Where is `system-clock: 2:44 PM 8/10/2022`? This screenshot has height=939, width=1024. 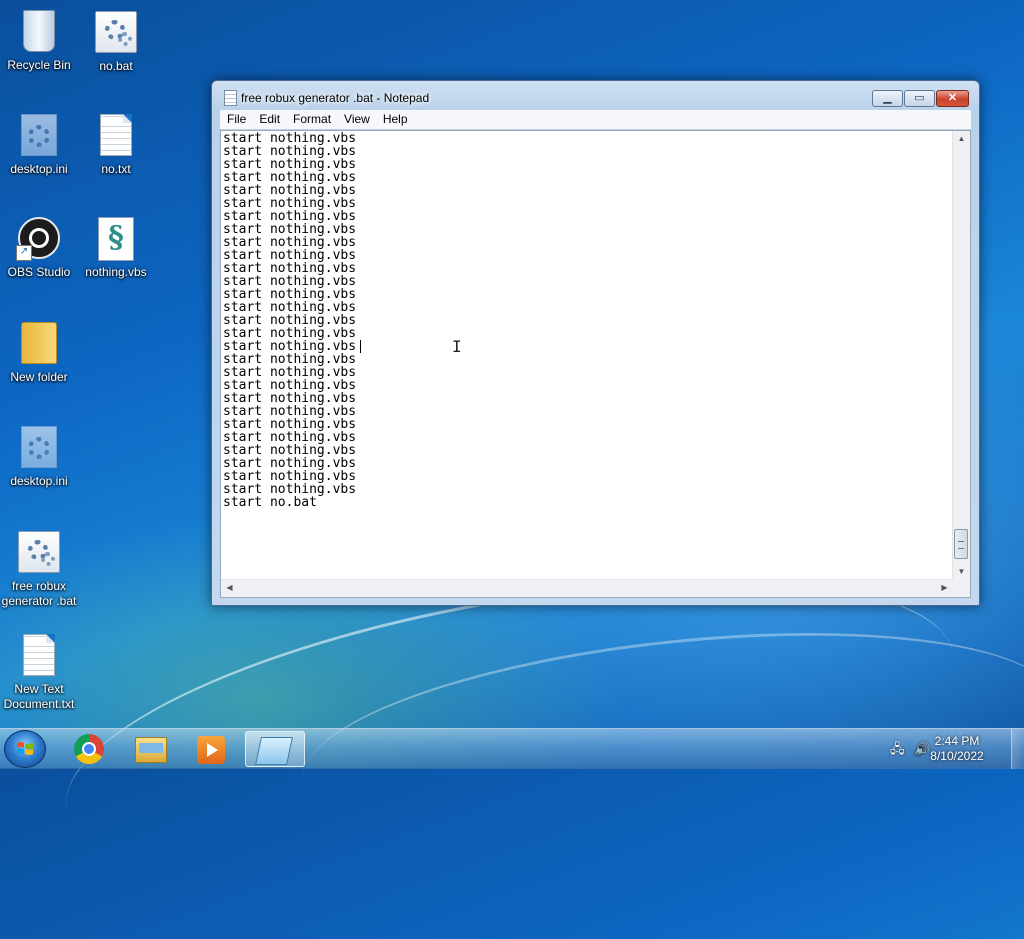 system-clock: 2:44 PM 8/10/2022 is located at coordinates (957, 749).